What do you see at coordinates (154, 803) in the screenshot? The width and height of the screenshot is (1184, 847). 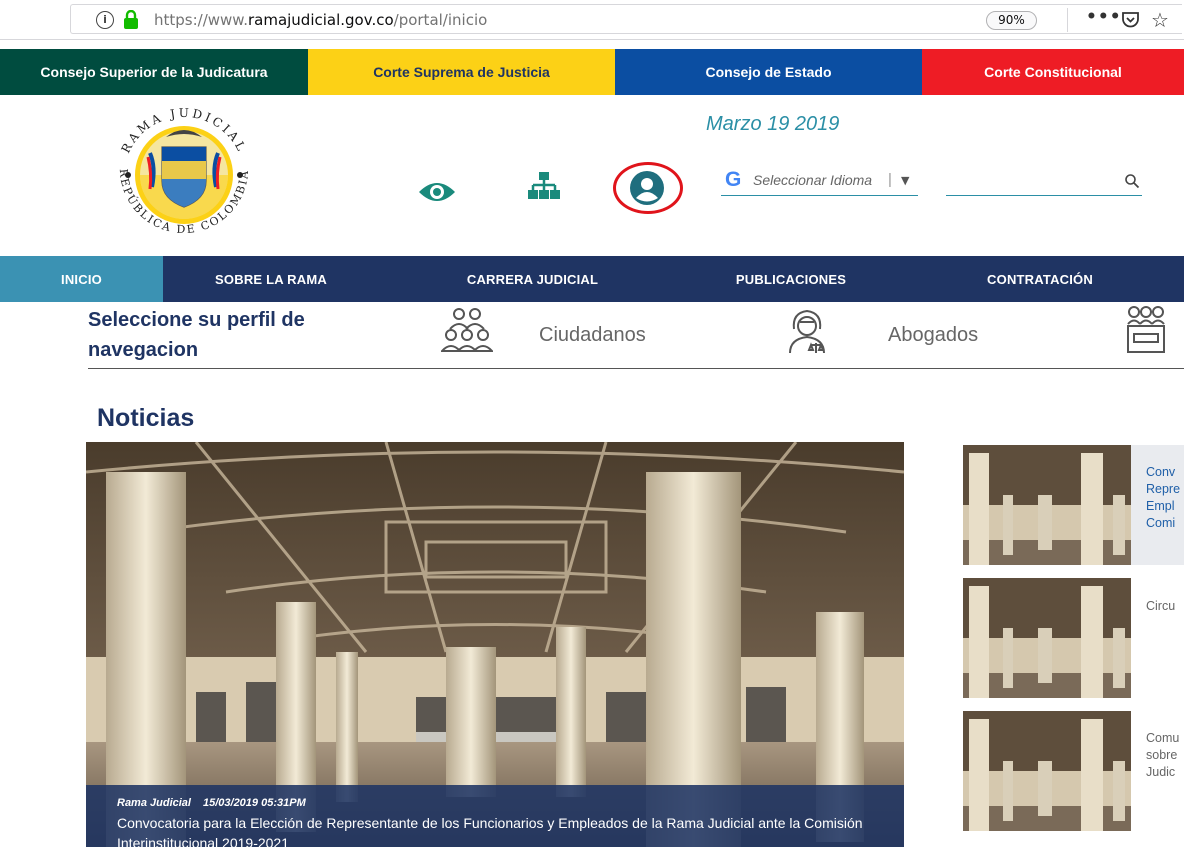 I see `news-author: Rama Judicial` at bounding box center [154, 803].